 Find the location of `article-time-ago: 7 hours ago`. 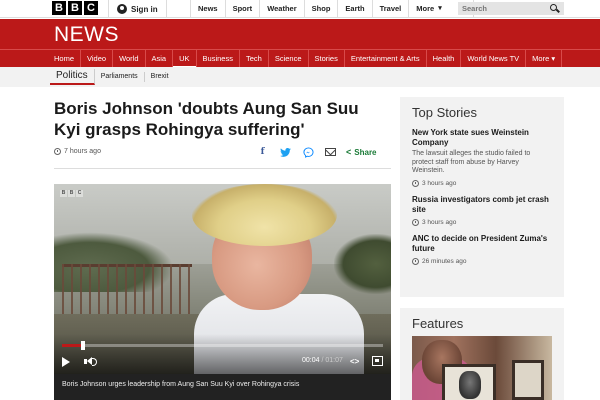

article-time-ago: 7 hours ago is located at coordinates (82, 151).